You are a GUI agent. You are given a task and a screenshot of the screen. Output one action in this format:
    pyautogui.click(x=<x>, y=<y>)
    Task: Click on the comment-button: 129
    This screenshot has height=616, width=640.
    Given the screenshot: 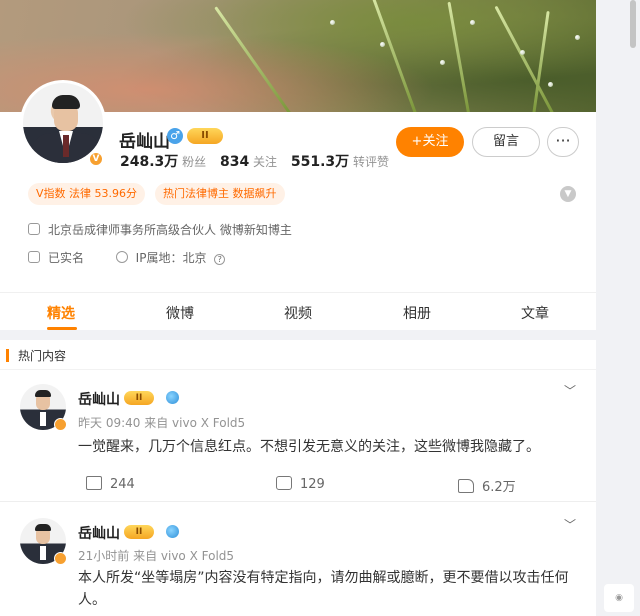 What is the action you would take?
    pyautogui.click(x=300, y=484)
    